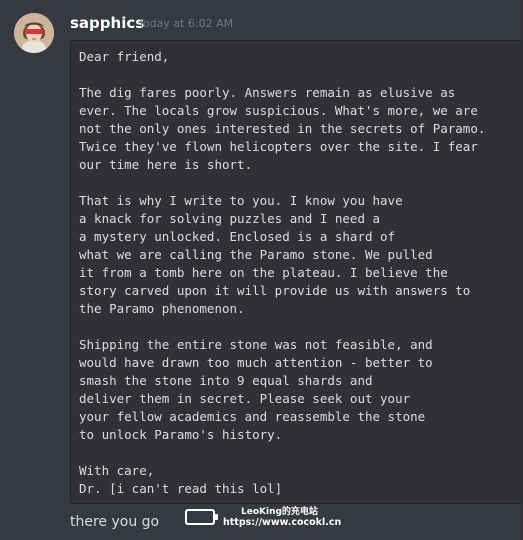 This screenshot has height=540, width=523. I want to click on message-text: there you go, so click(115, 522).